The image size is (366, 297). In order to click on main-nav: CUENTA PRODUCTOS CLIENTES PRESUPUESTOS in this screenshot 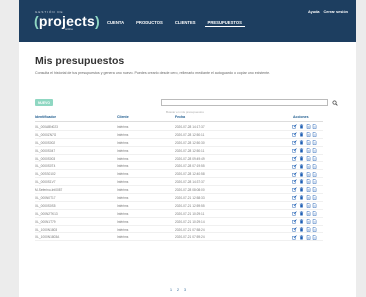, I will do `click(174, 23)`.